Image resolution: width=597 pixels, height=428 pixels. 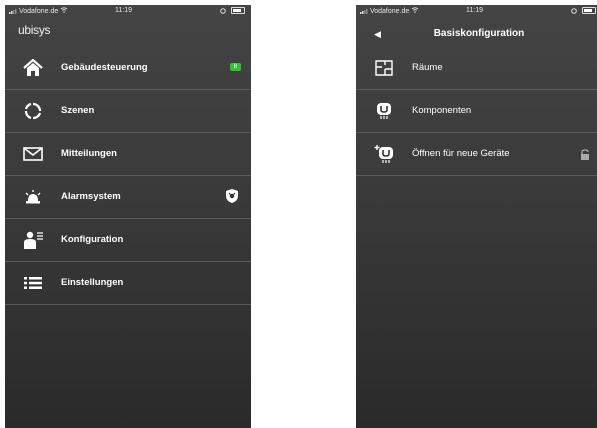 What do you see at coordinates (128, 283) in the screenshot?
I see `menu-item-einstellungen: Einstellungen` at bounding box center [128, 283].